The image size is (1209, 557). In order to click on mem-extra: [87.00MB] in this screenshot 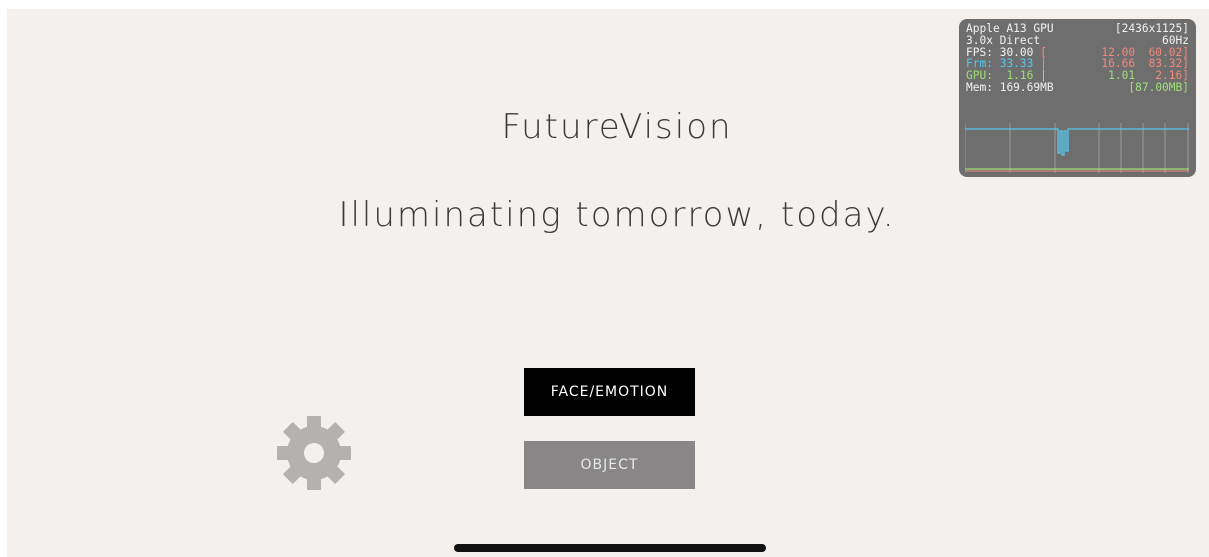, I will do `click(1158, 87)`.